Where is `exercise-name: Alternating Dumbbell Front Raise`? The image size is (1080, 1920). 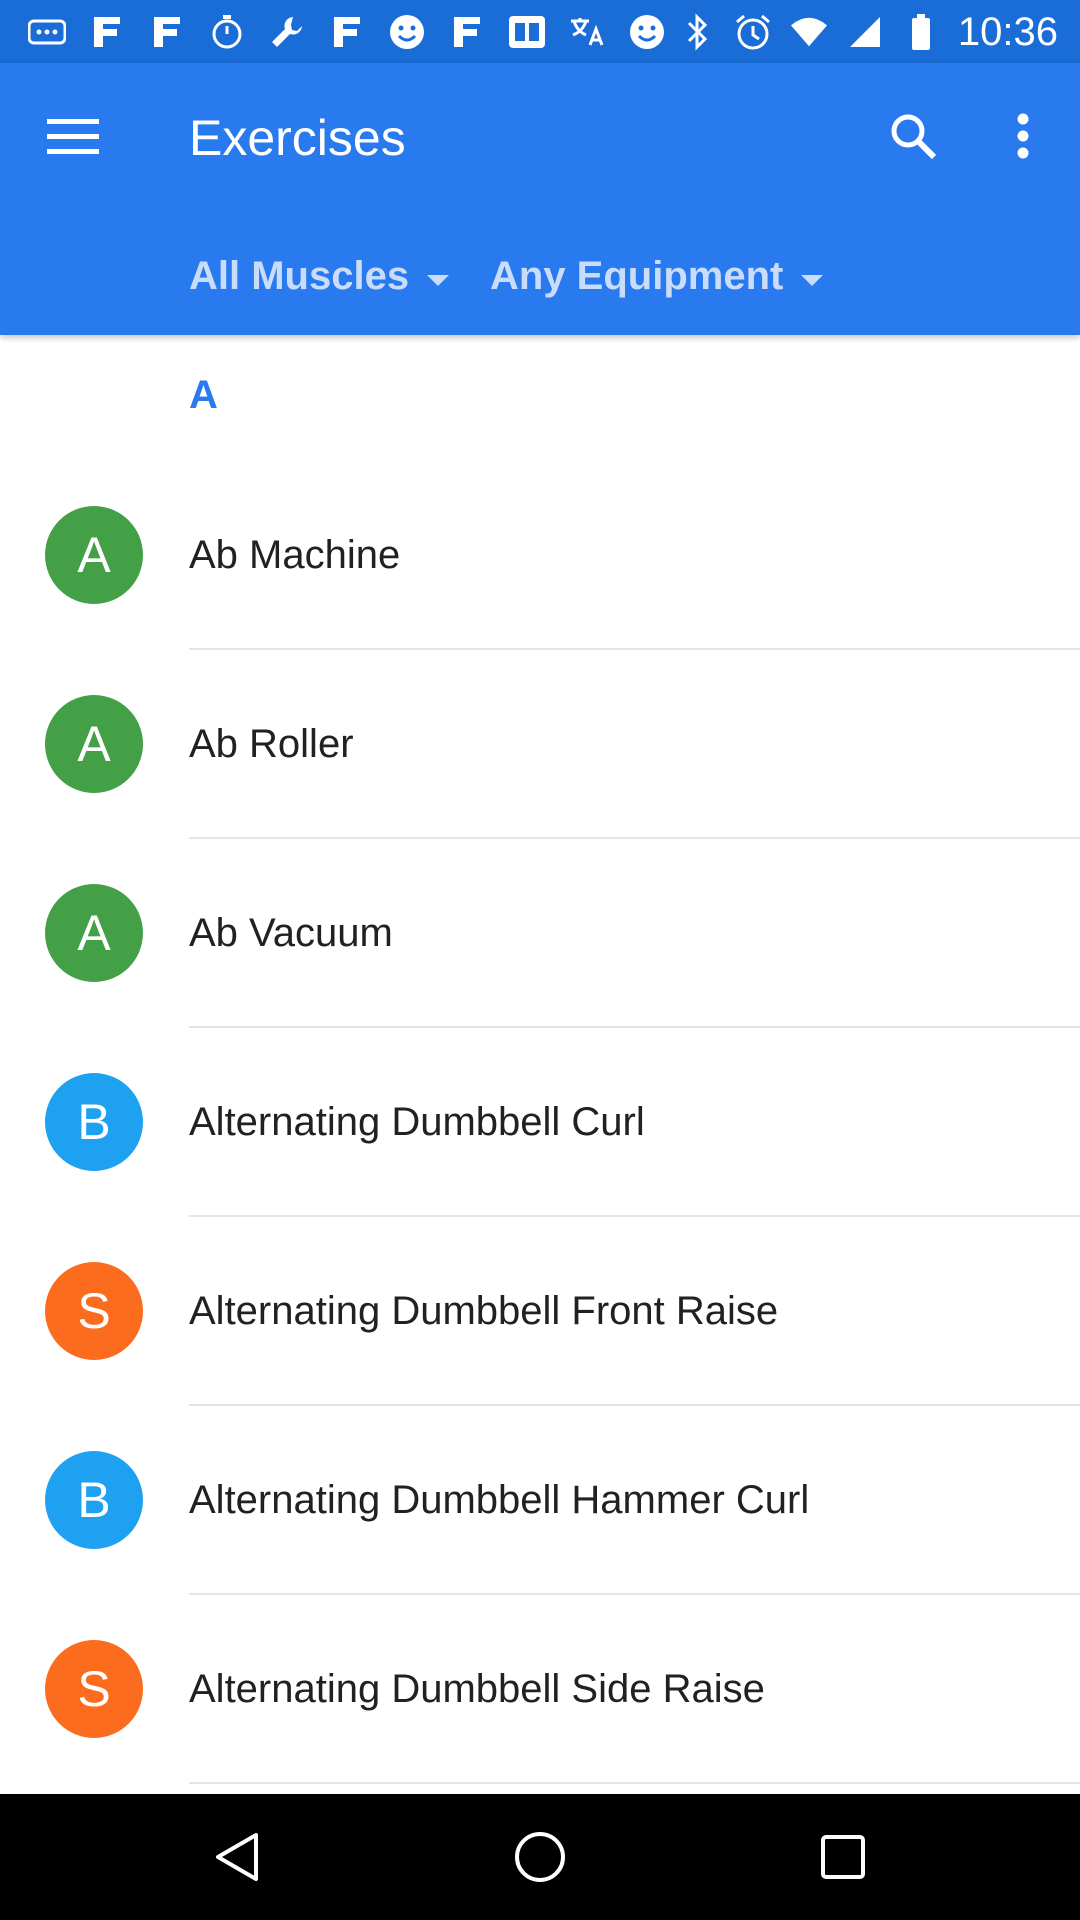 exercise-name: Alternating Dumbbell Front Raise is located at coordinates (484, 1311).